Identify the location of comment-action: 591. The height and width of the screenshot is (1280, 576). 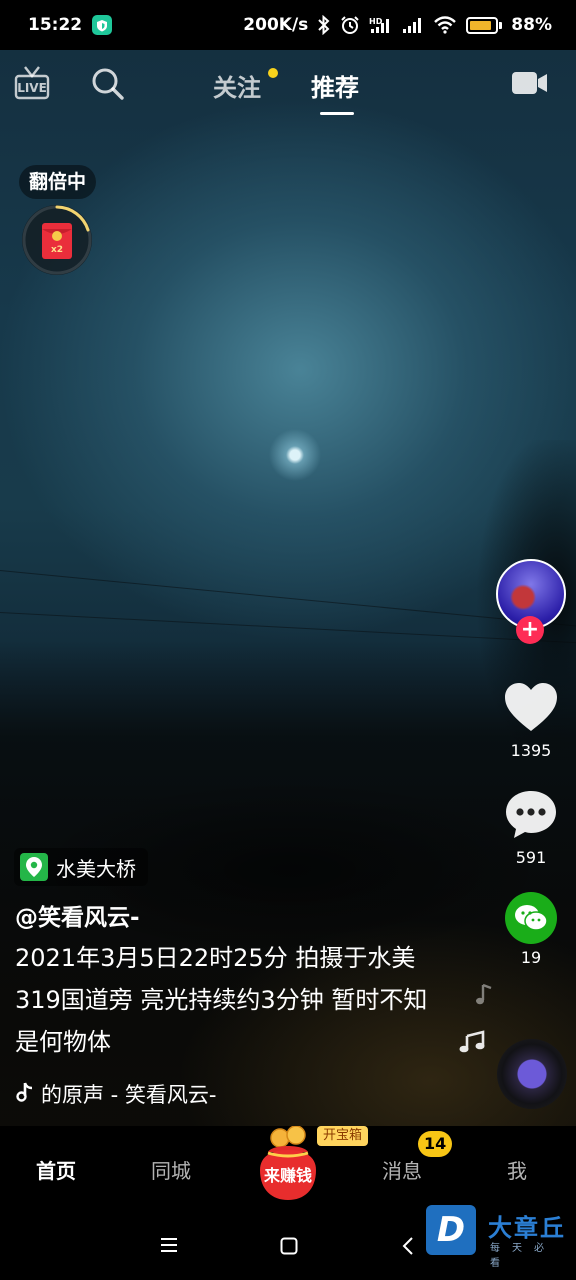
(531, 827).